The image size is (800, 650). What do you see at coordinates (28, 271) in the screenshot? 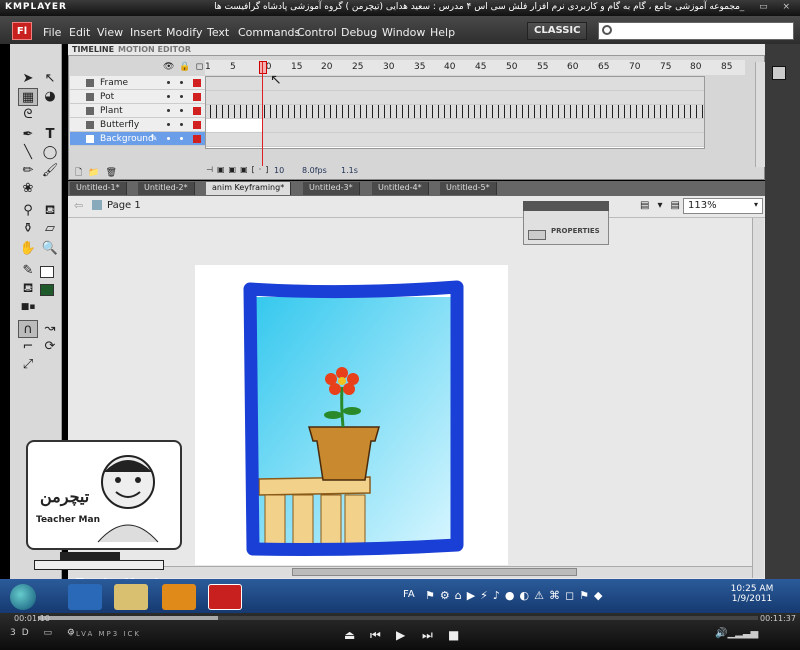
I see `stroke-color-icon: ✎` at bounding box center [28, 271].